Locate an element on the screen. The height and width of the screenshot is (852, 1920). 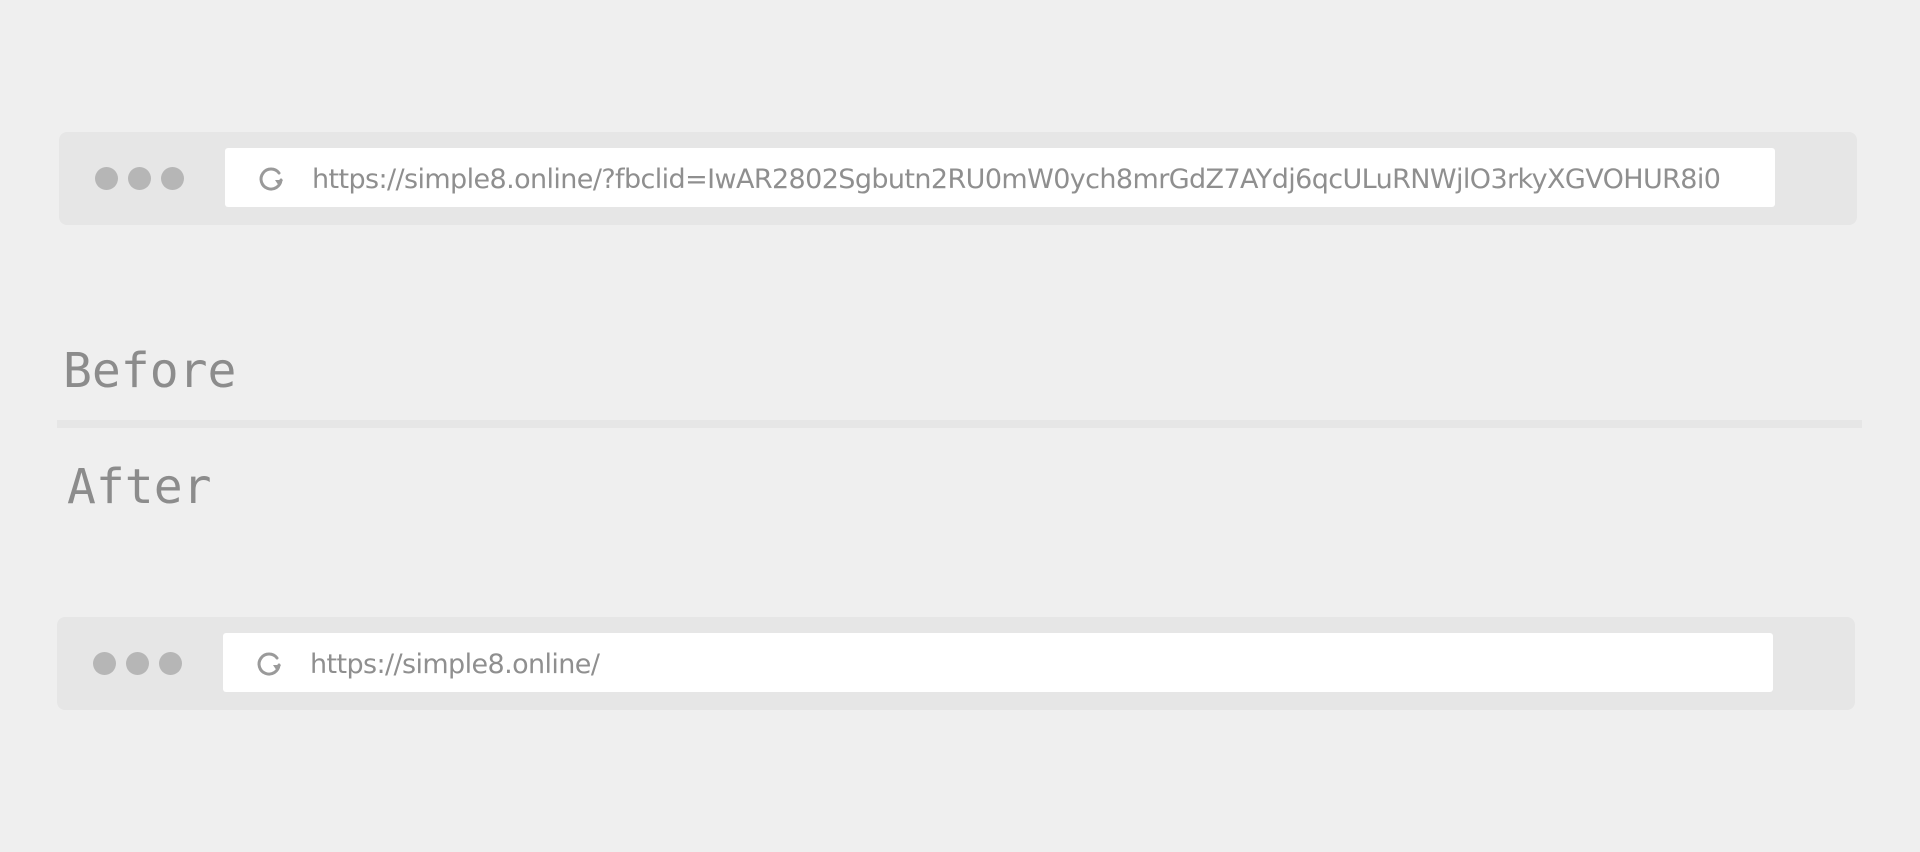
divider is located at coordinates (959, 424).